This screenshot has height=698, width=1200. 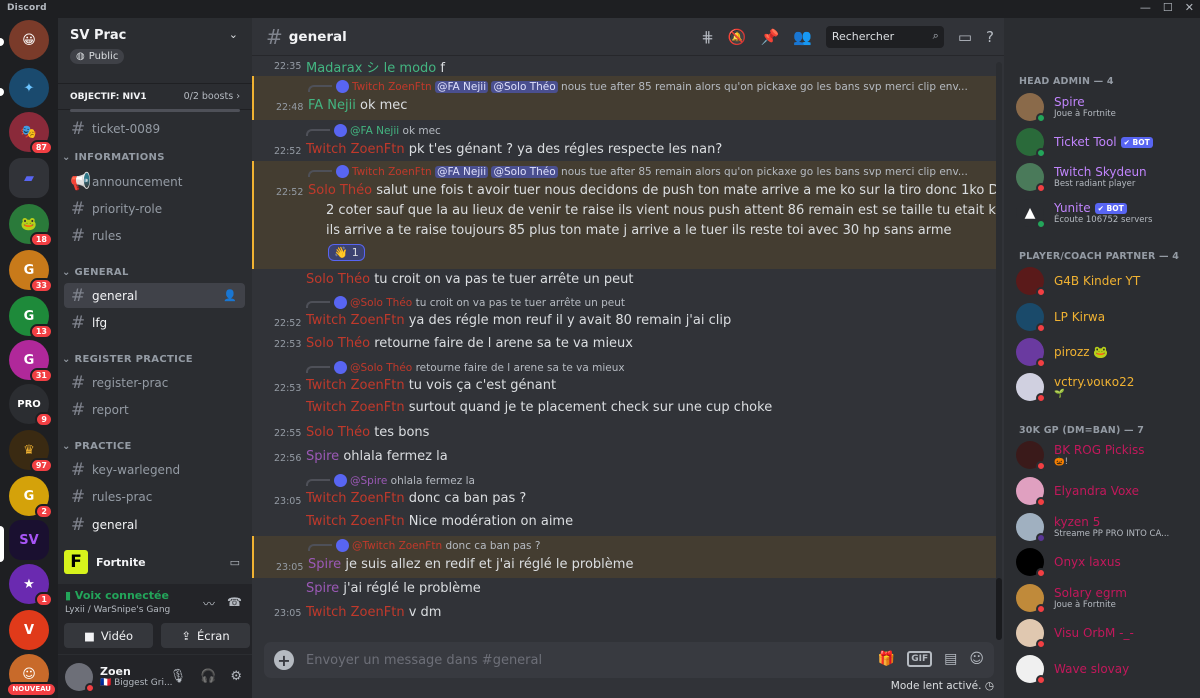 I want to click on member-solary: Solary egrm Joue à Fortnite, so click(x=1106, y=598).